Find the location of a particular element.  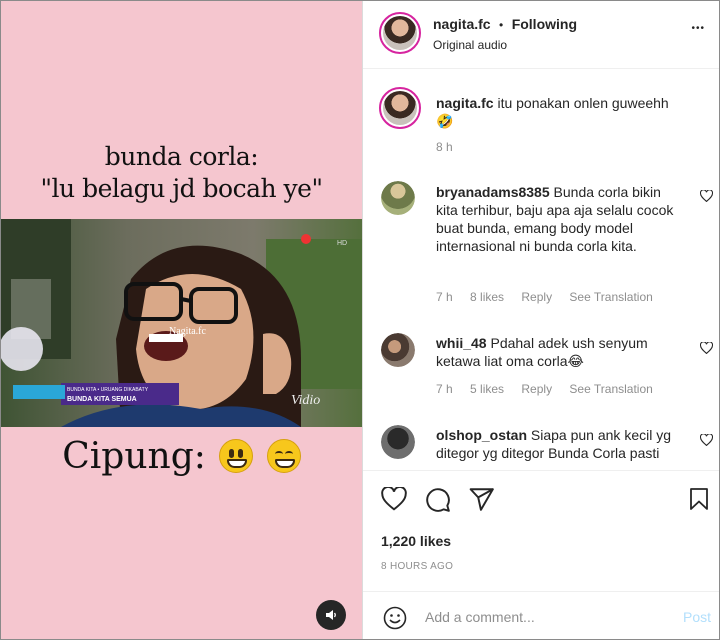

channel-tag: HD is located at coordinates (342, 243).